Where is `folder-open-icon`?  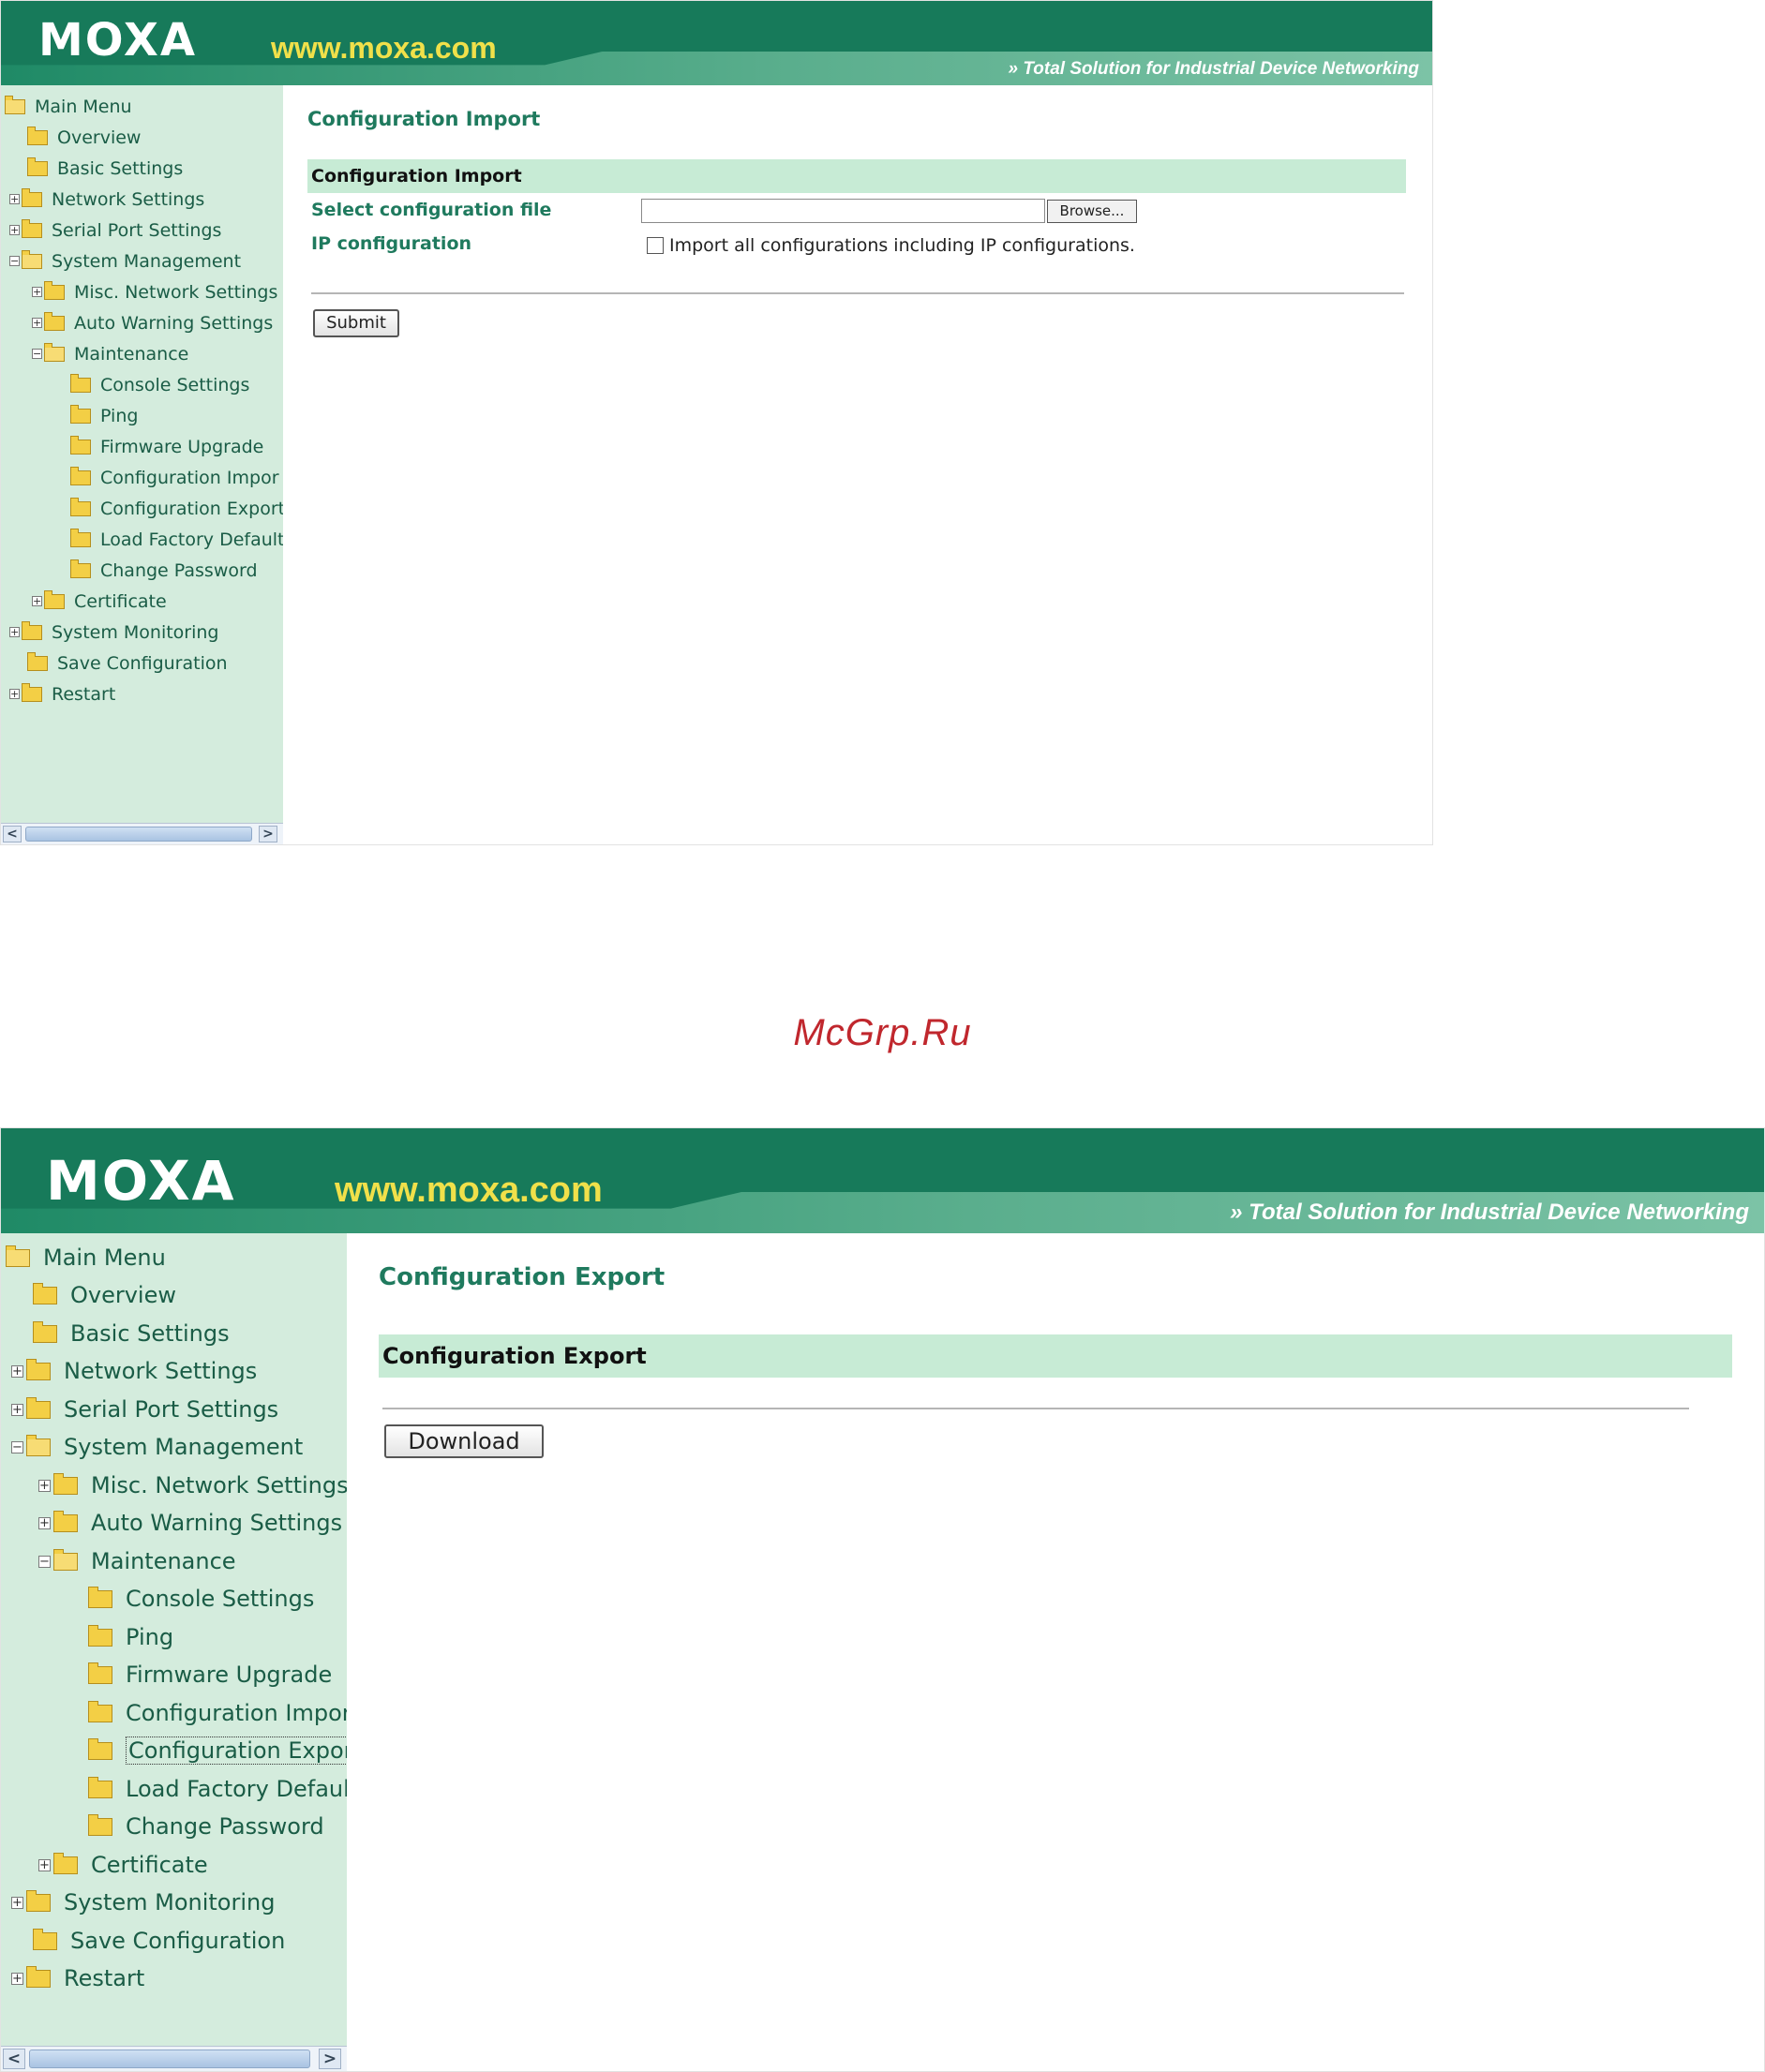
folder-open-icon is located at coordinates (32, 259).